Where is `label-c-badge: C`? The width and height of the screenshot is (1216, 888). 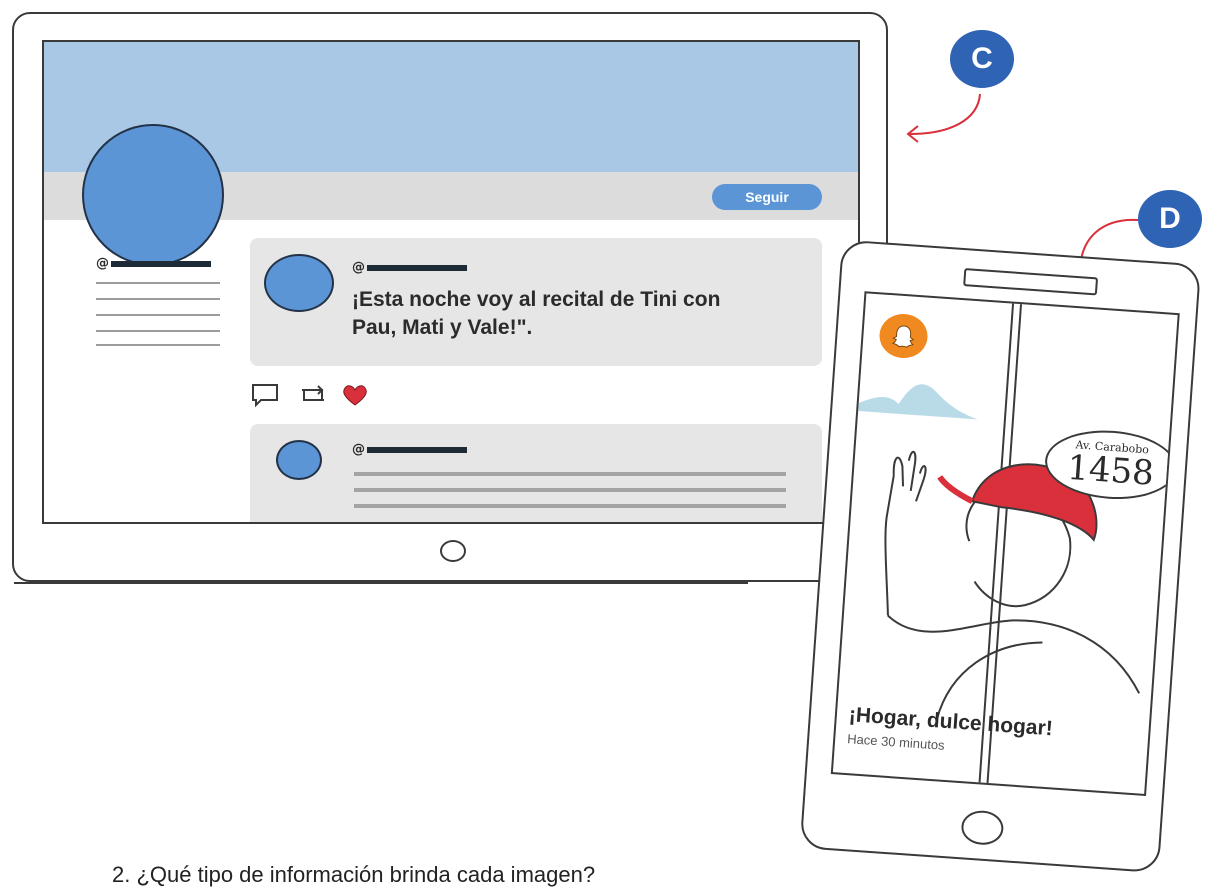 label-c-badge: C is located at coordinates (982, 59).